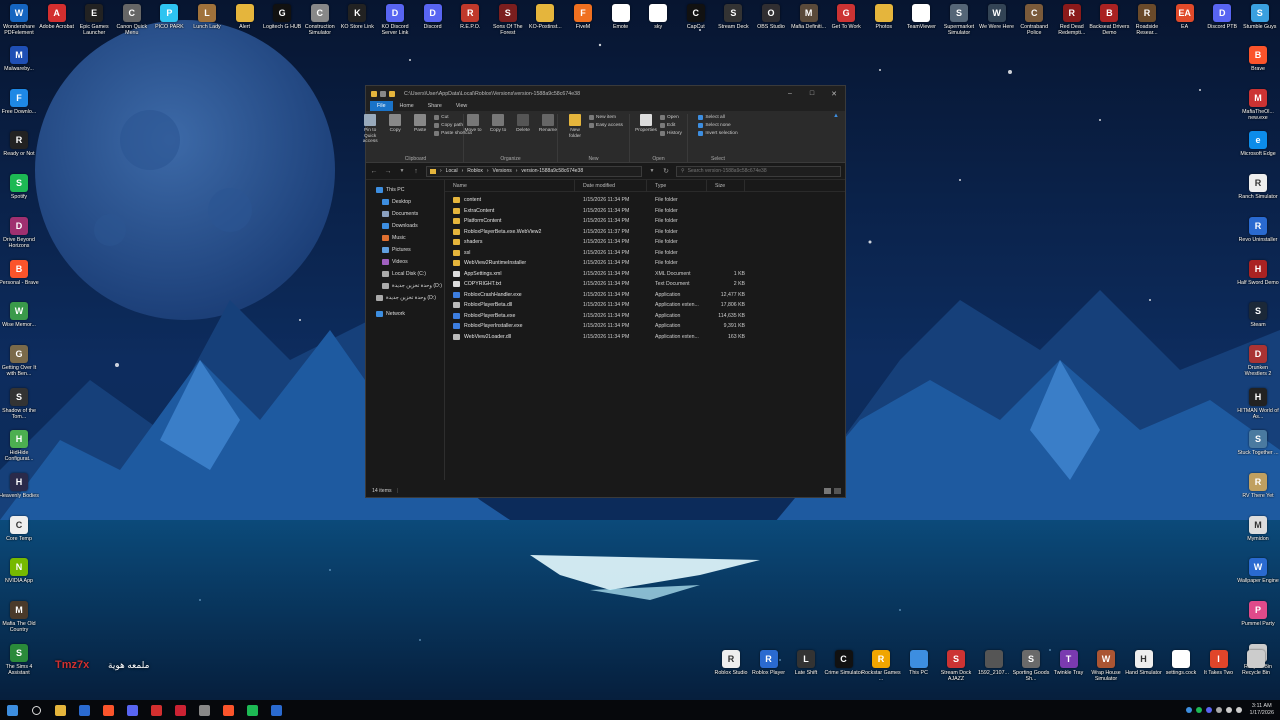 The image size is (1280, 720). I want to click on desktop-icon-roblox-player: R Roblox Player, so click(769, 671).